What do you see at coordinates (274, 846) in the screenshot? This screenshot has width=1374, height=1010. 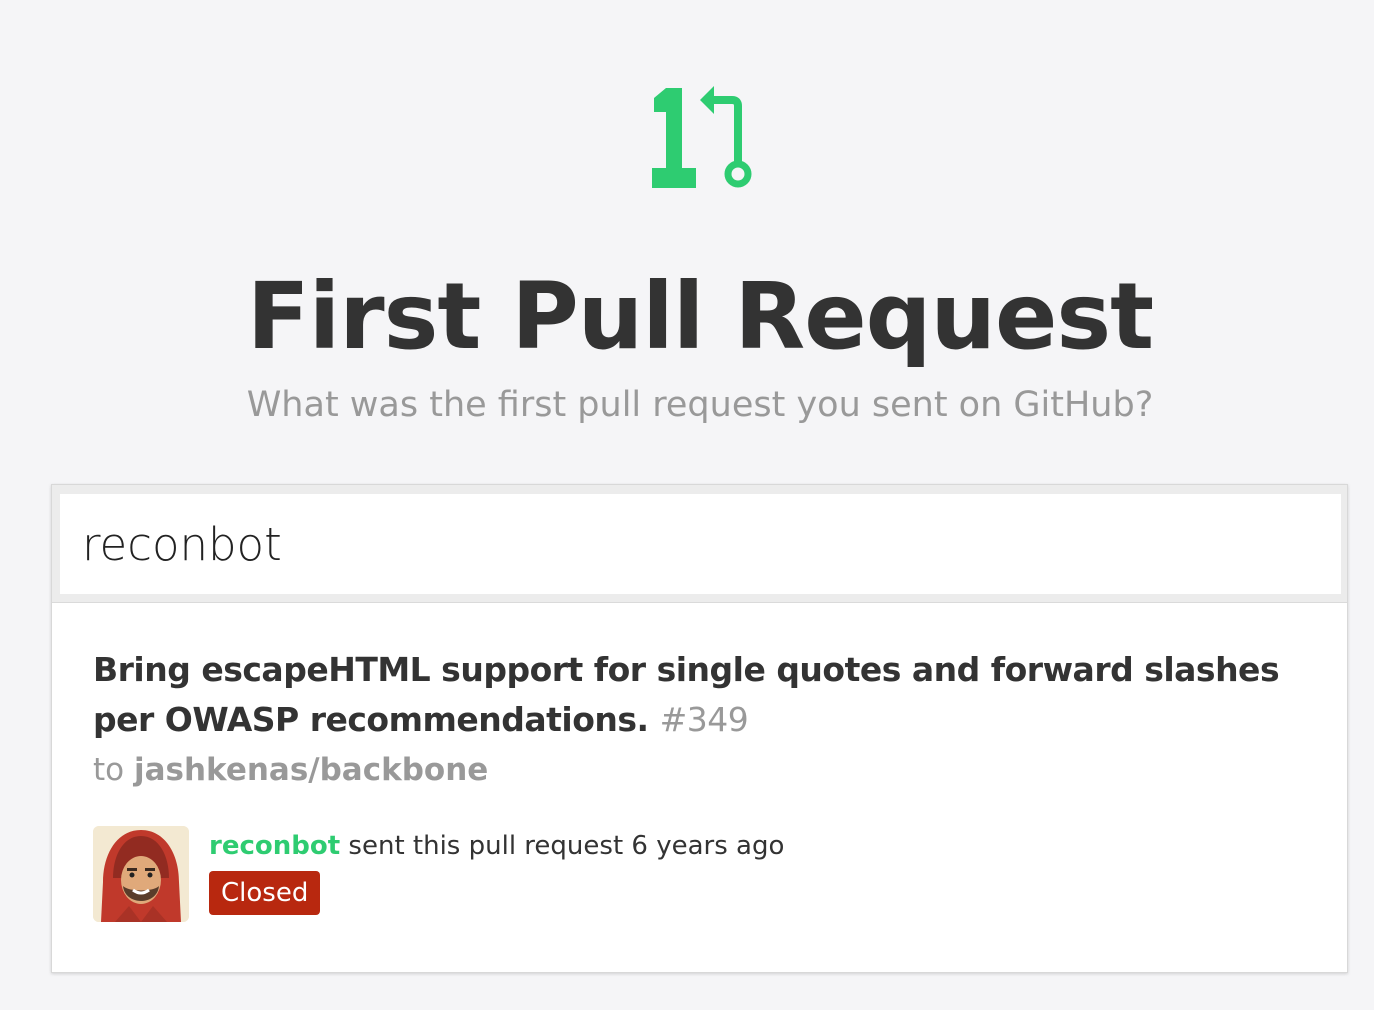 I see `username-link: reconbot` at bounding box center [274, 846].